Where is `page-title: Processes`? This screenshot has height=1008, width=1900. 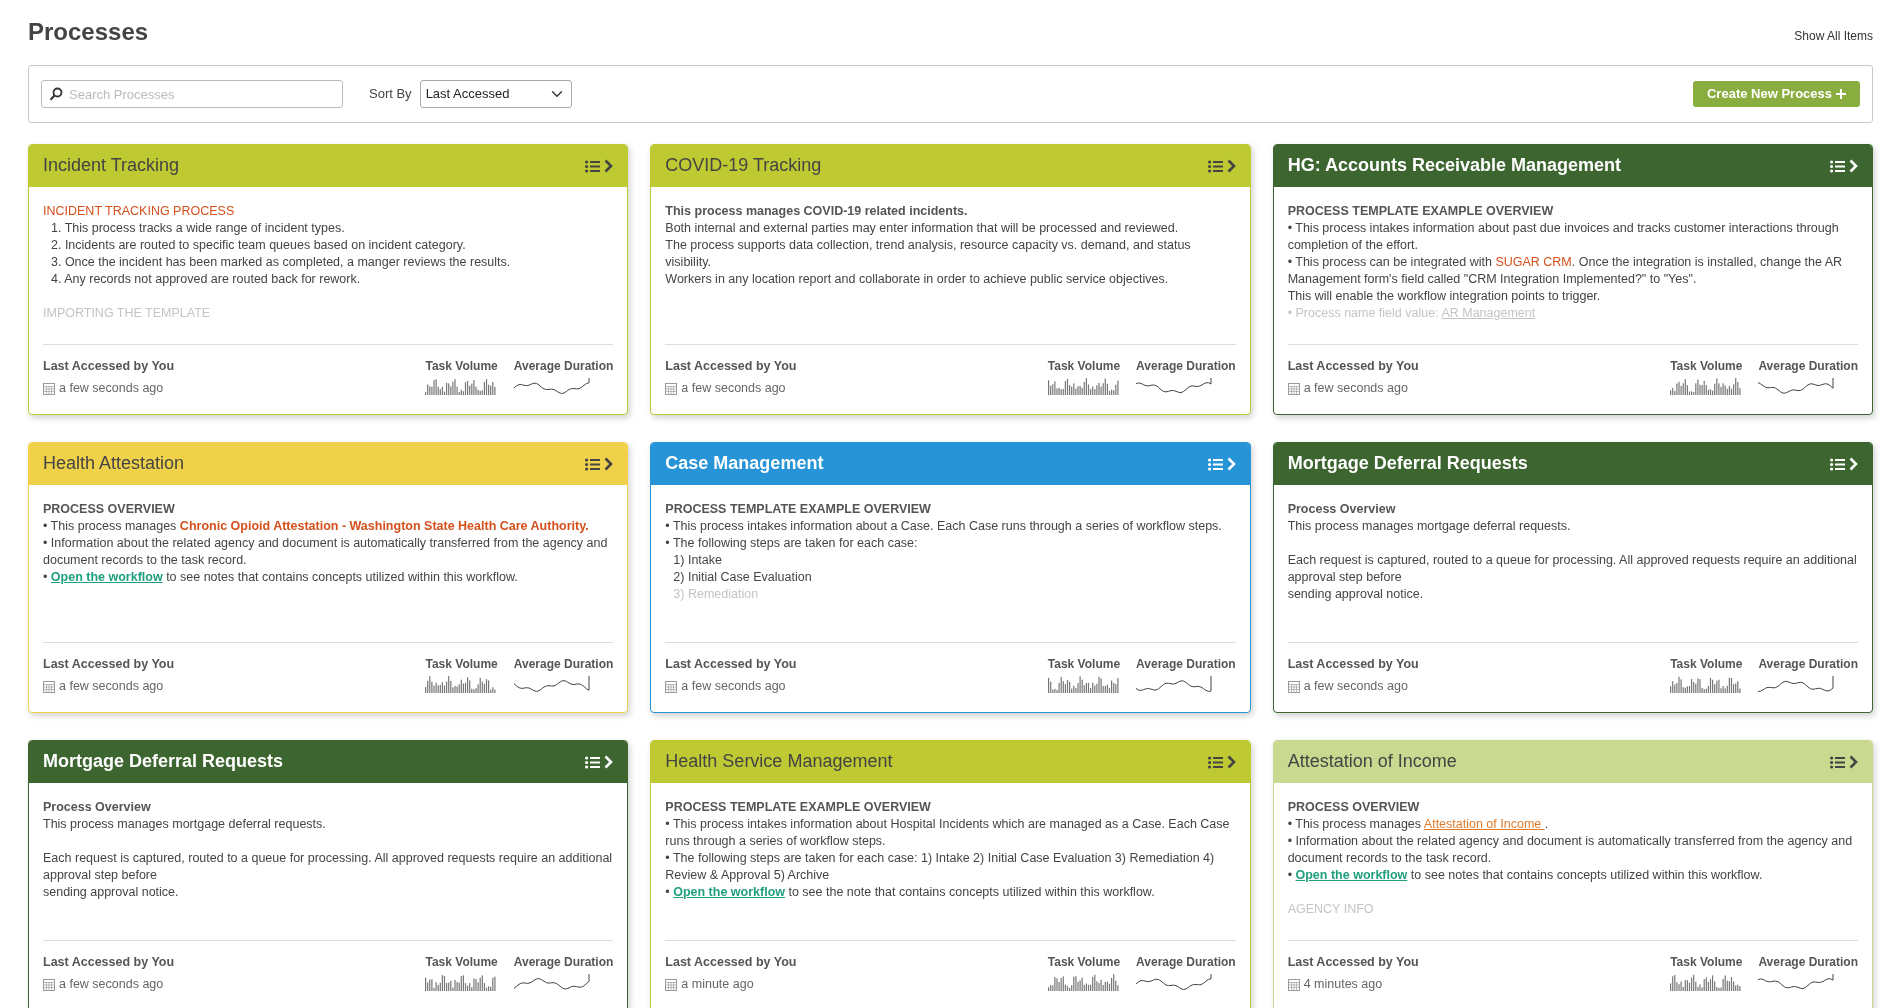
page-title: Processes is located at coordinates (88, 32).